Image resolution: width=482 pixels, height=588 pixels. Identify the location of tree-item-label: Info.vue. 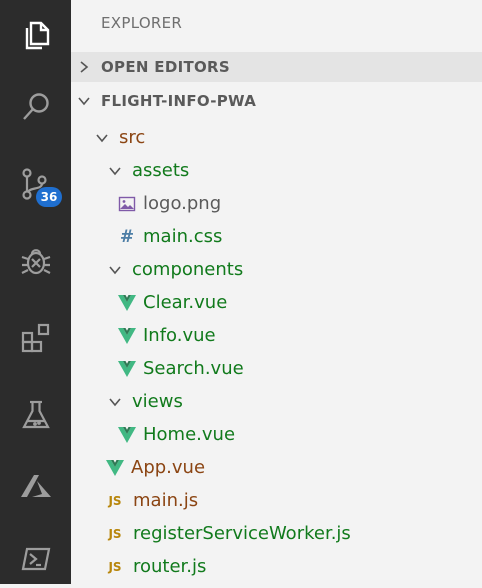
(179, 335).